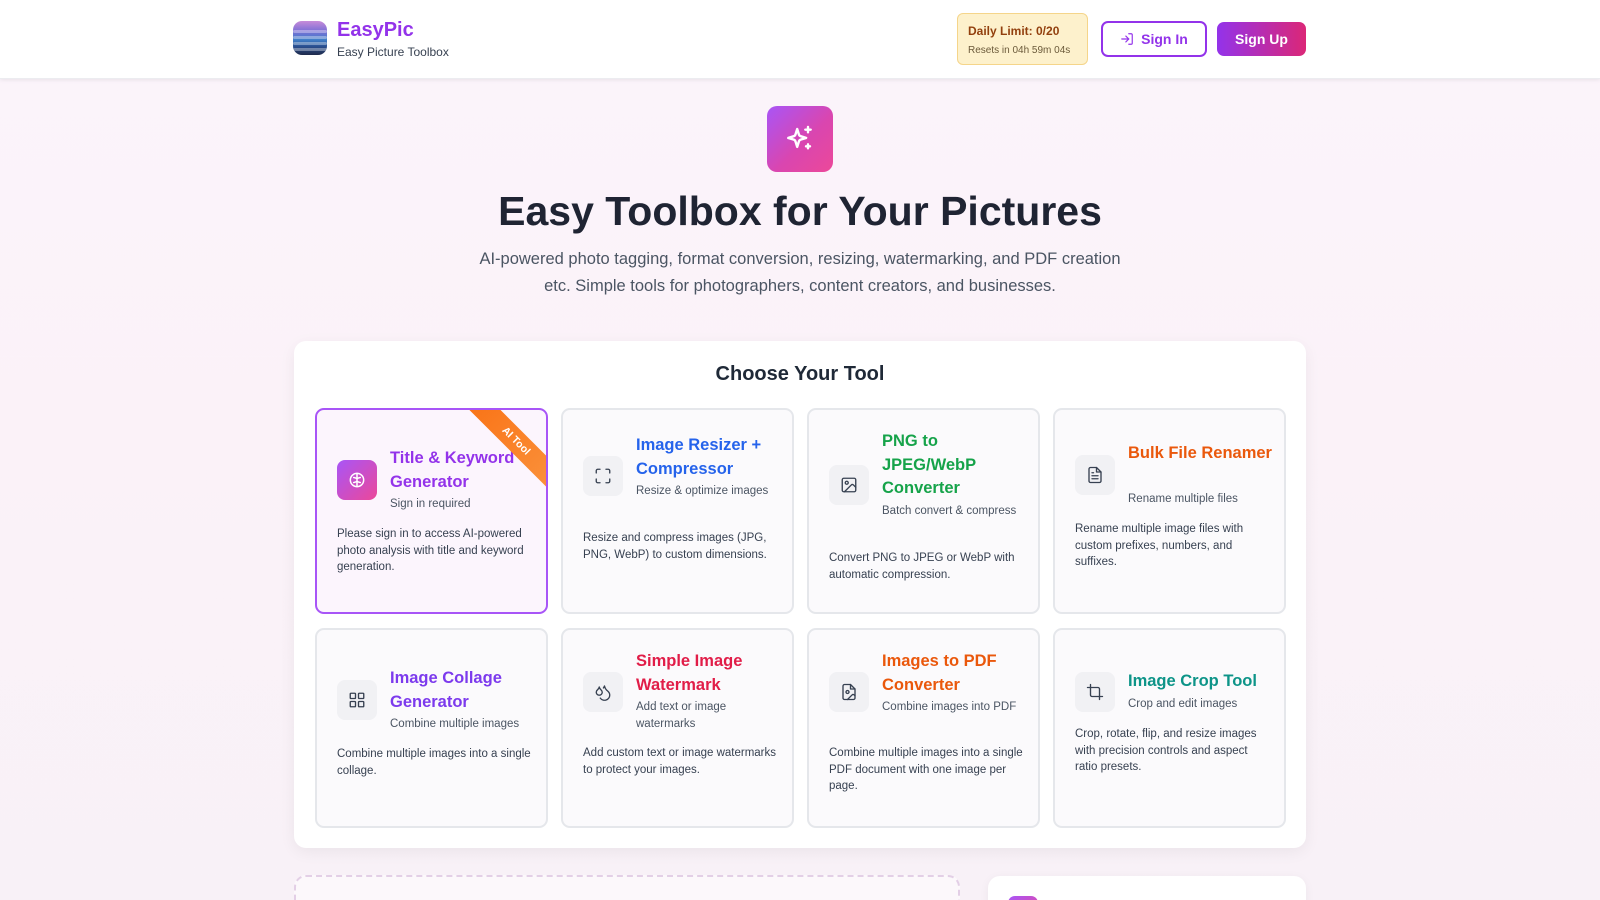  I want to click on tool-title: Bulk File Renamer, so click(1200, 453).